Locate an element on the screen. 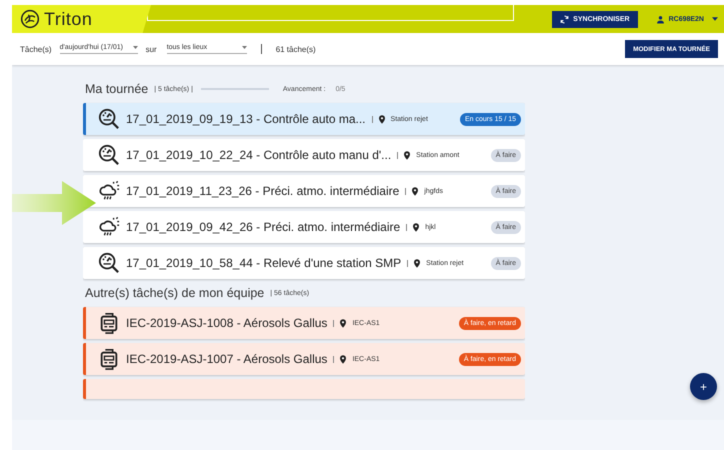  add-button: + is located at coordinates (703, 386).